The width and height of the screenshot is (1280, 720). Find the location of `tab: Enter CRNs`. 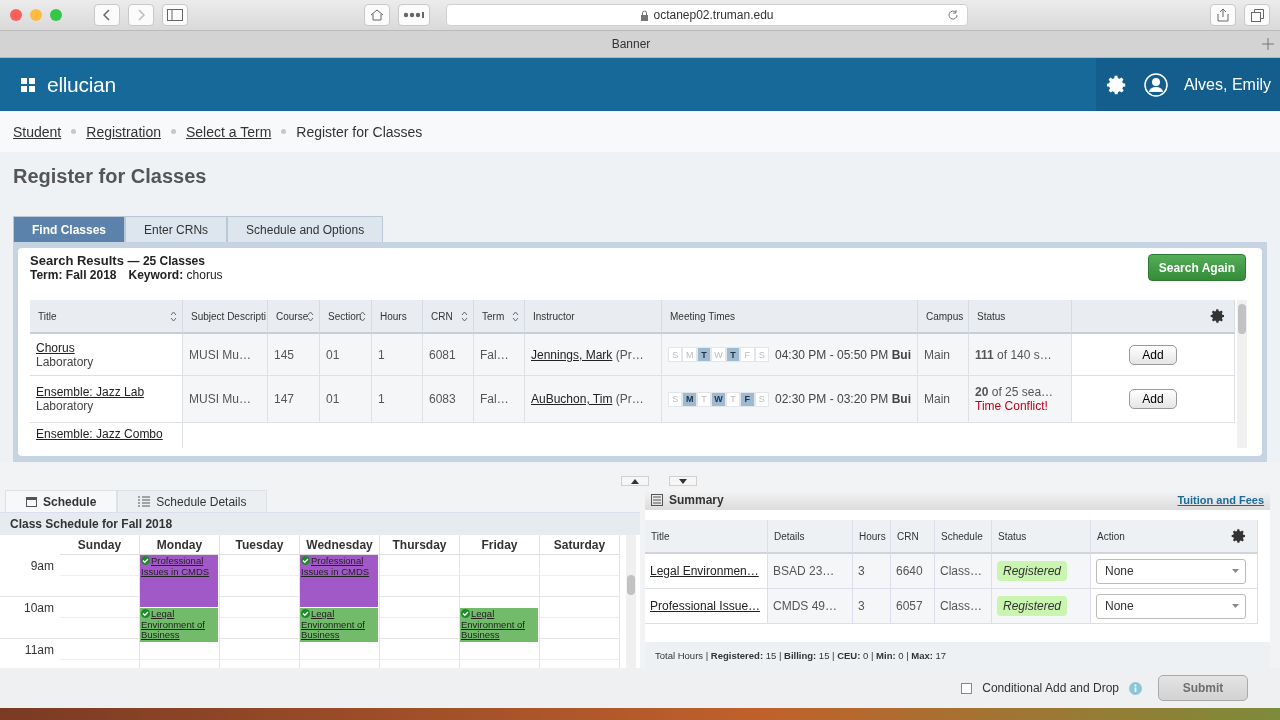

tab: Enter CRNs is located at coordinates (176, 229).